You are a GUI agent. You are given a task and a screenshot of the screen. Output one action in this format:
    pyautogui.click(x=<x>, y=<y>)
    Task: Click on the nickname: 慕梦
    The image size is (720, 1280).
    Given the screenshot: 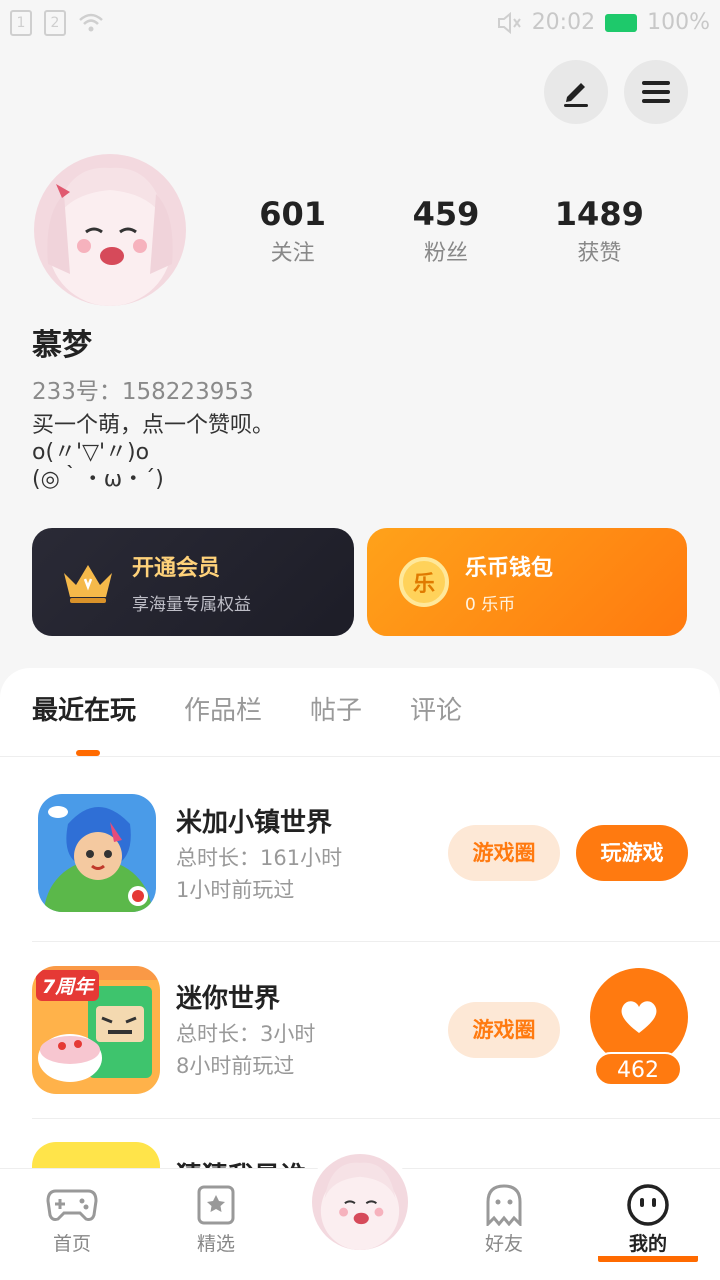 What is the action you would take?
    pyautogui.click(x=62, y=345)
    